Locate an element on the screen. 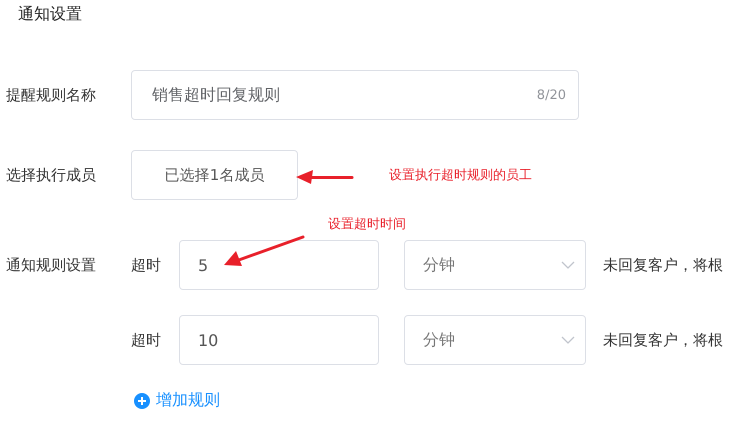 The height and width of the screenshot is (426, 750). add-rule-link: 增加规则 is located at coordinates (177, 400).